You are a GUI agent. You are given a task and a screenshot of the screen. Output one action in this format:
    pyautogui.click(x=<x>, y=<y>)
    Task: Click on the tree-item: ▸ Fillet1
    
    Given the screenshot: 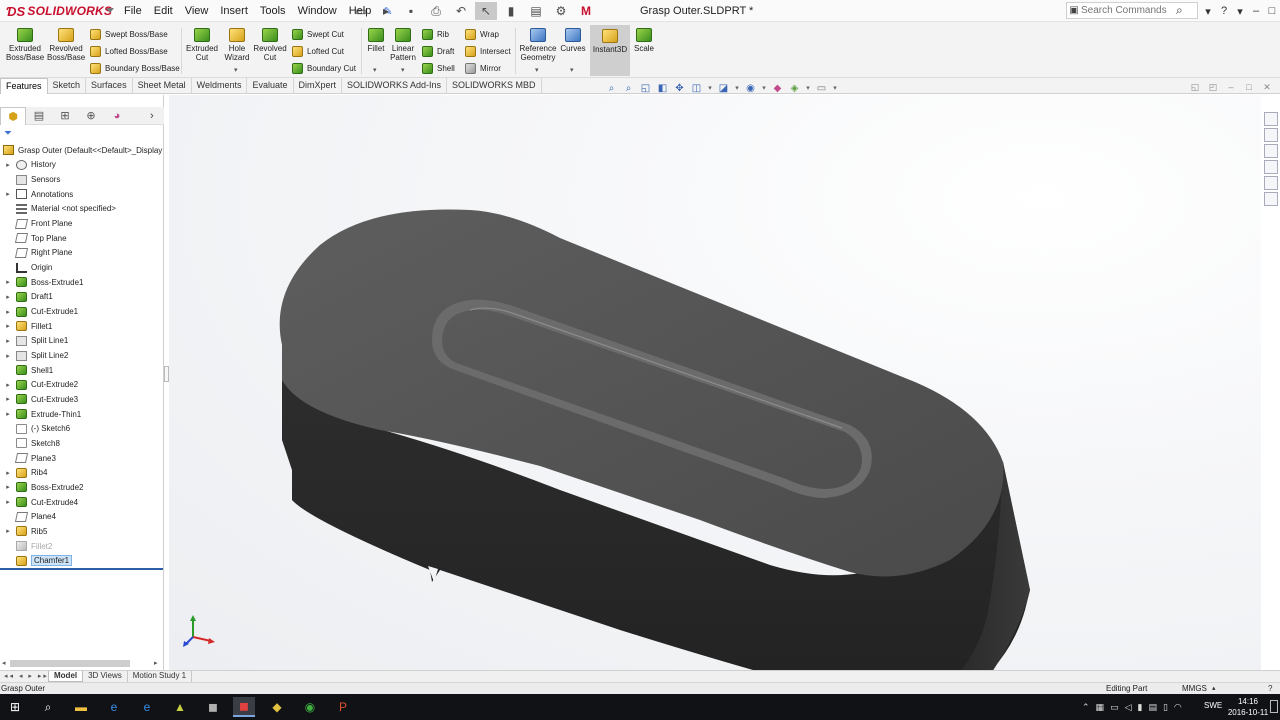 What is the action you would take?
    pyautogui.click(x=81, y=326)
    